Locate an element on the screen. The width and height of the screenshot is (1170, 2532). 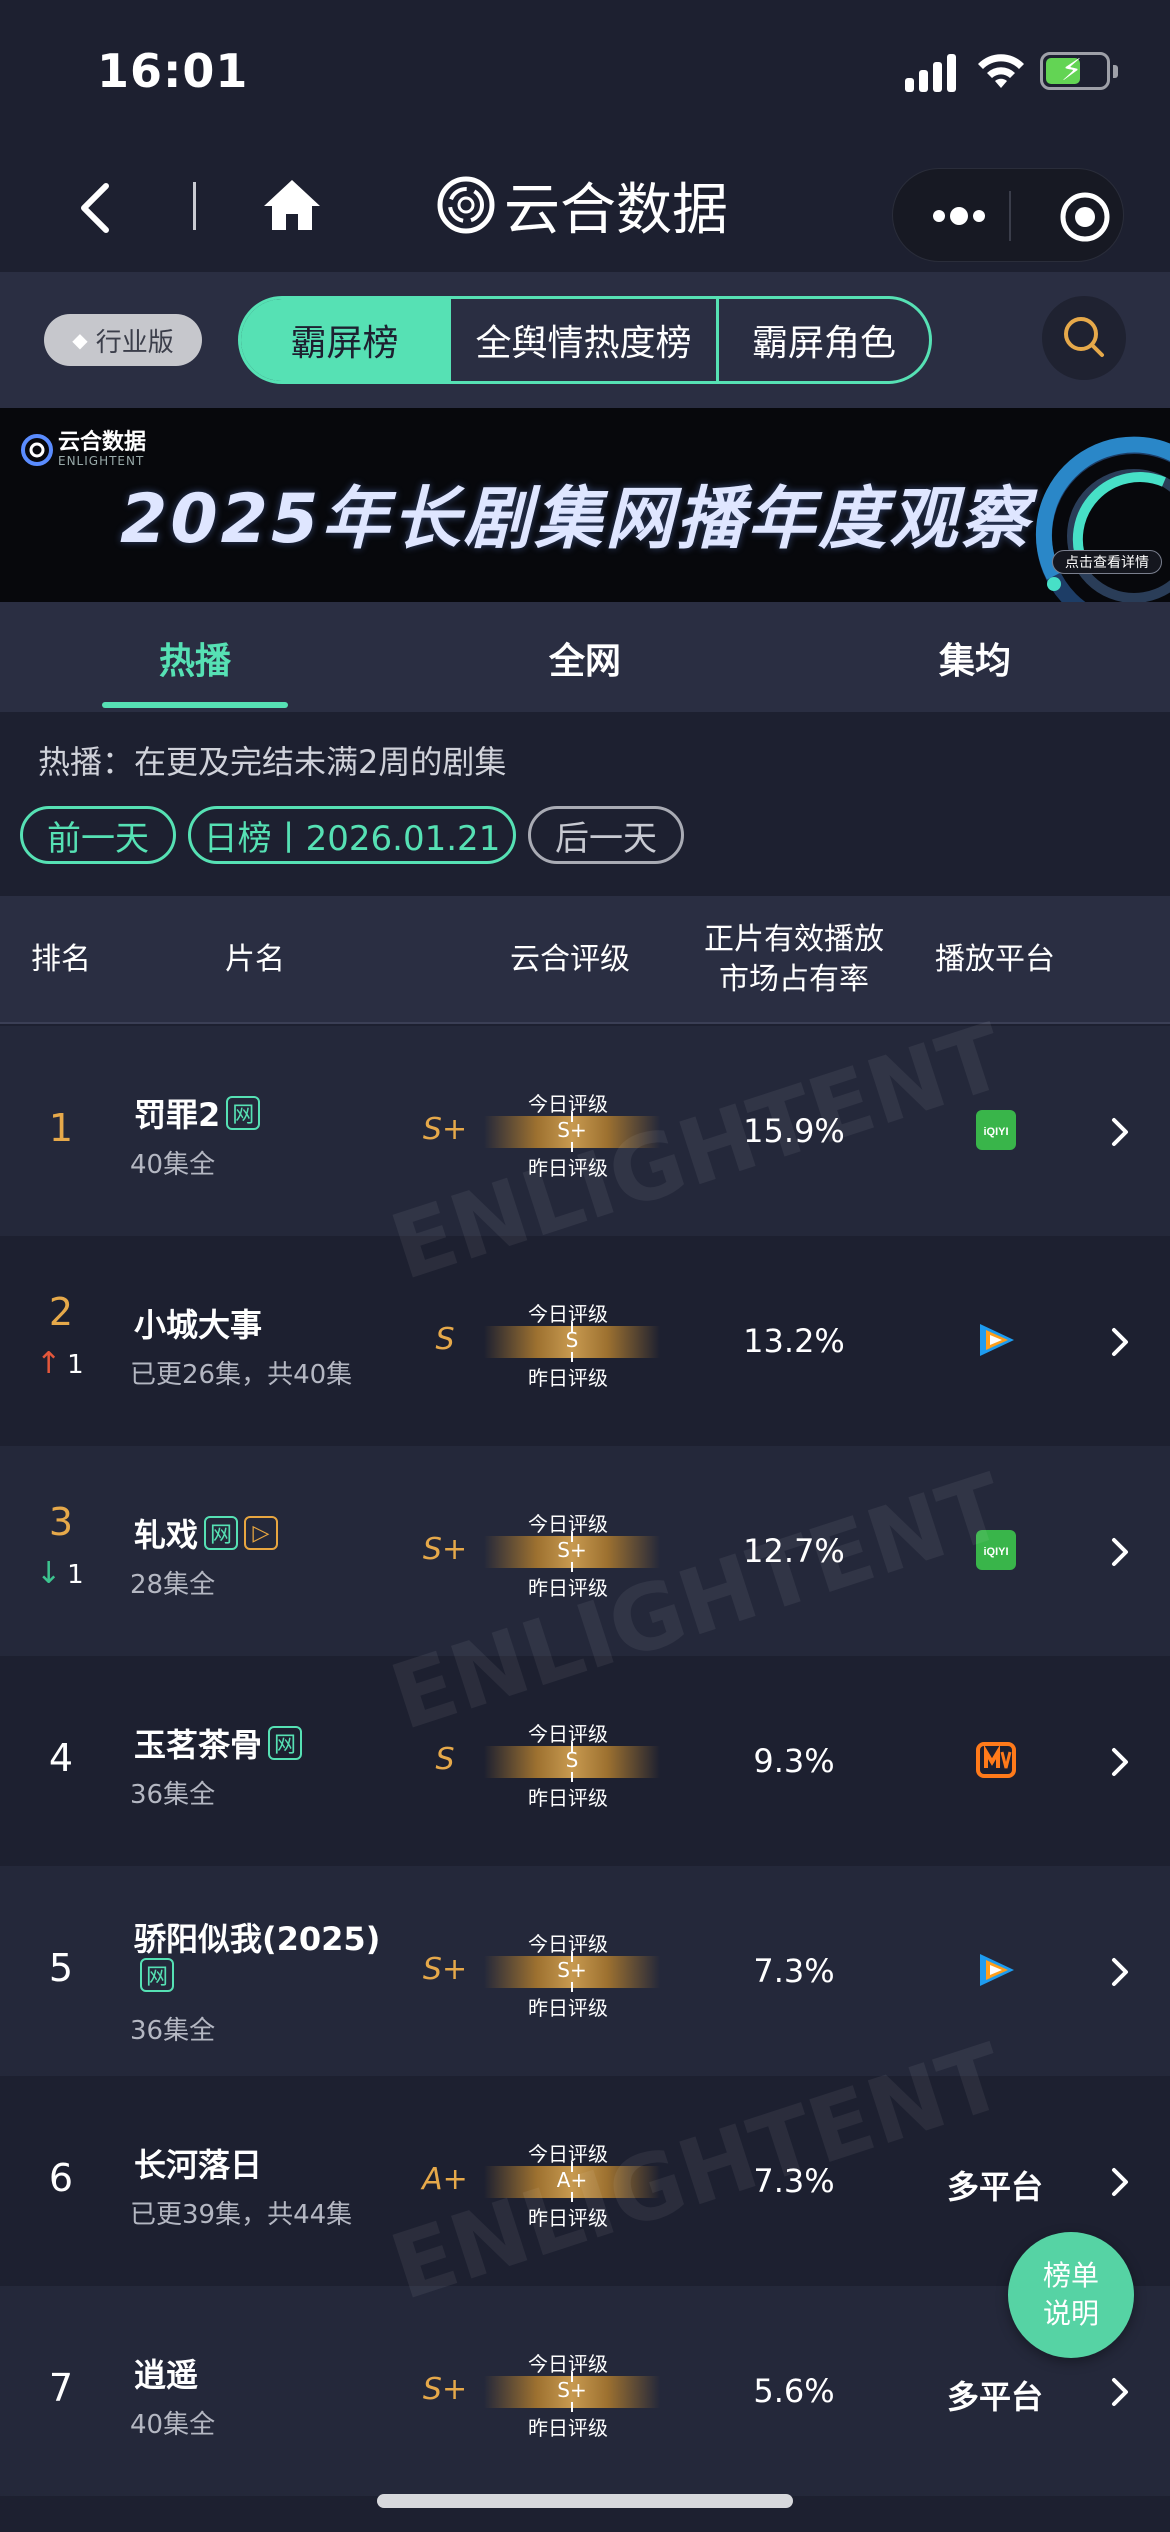
grade-letter: S+ is located at coordinates (445, 1969).